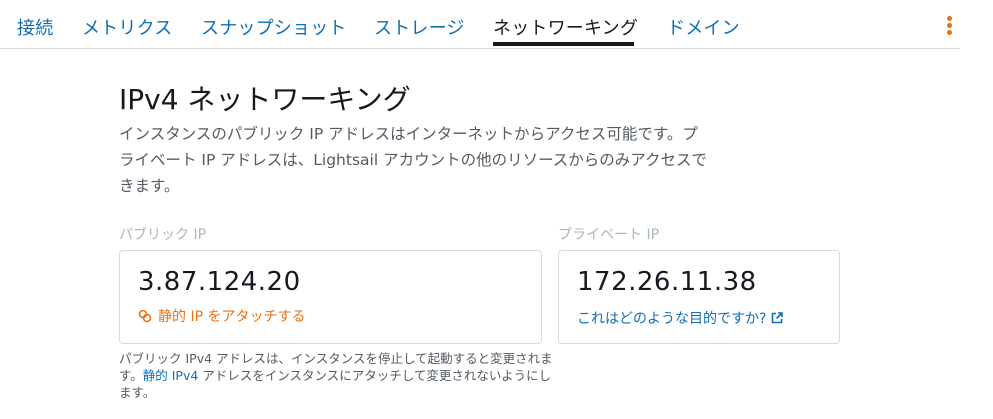  I want to click on tab-snapshots: スナップショット, so click(274, 27).